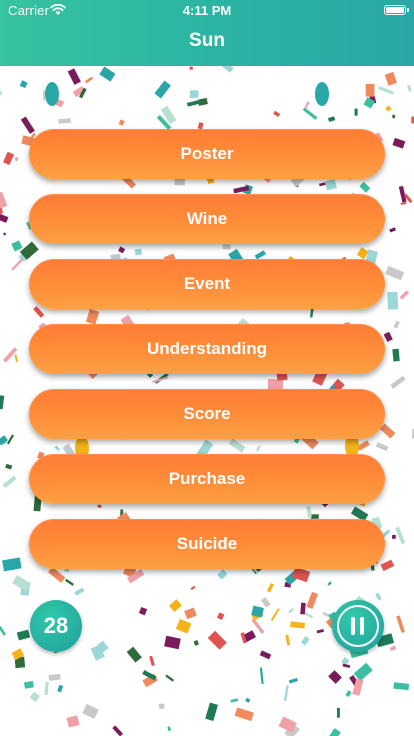 The width and height of the screenshot is (414, 736). Describe the element at coordinates (207, 40) in the screenshot. I see `page-title: Sun` at that location.